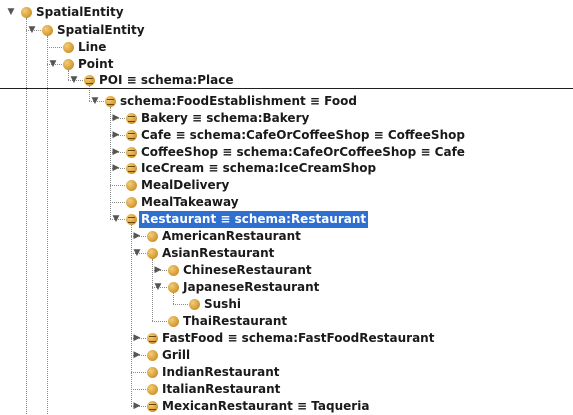  What do you see at coordinates (221, 372) in the screenshot?
I see `tree-node-label: IndianRestaurant` at bounding box center [221, 372].